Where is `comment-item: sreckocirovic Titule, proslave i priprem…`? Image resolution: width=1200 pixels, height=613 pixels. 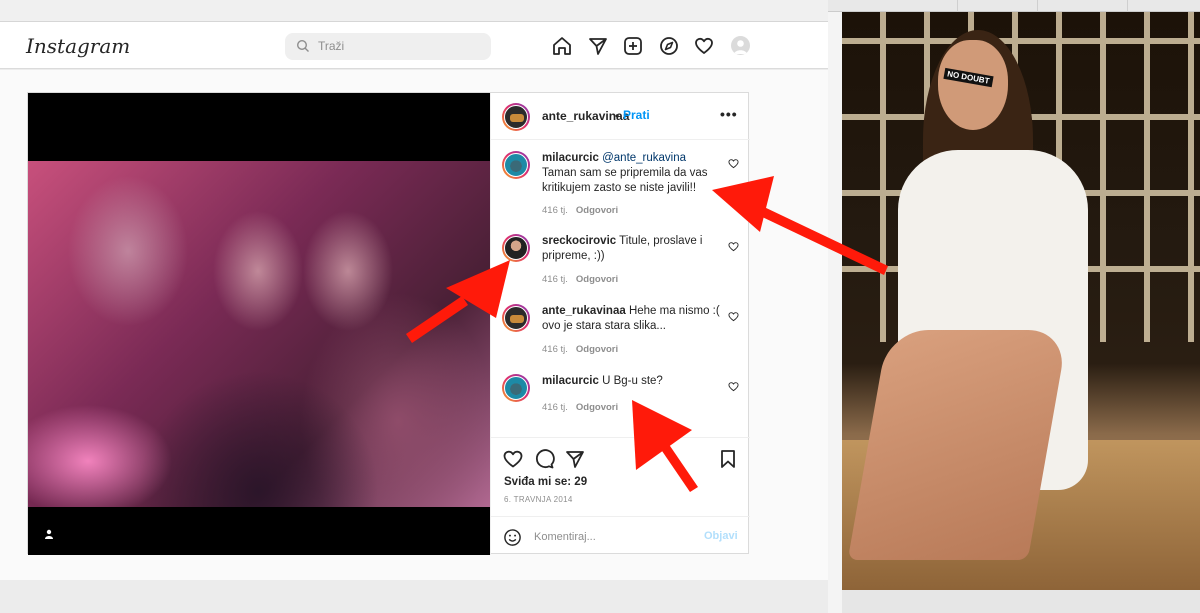 comment-item: sreckocirovic Titule, proslave i priprem… is located at coordinates (620, 263).